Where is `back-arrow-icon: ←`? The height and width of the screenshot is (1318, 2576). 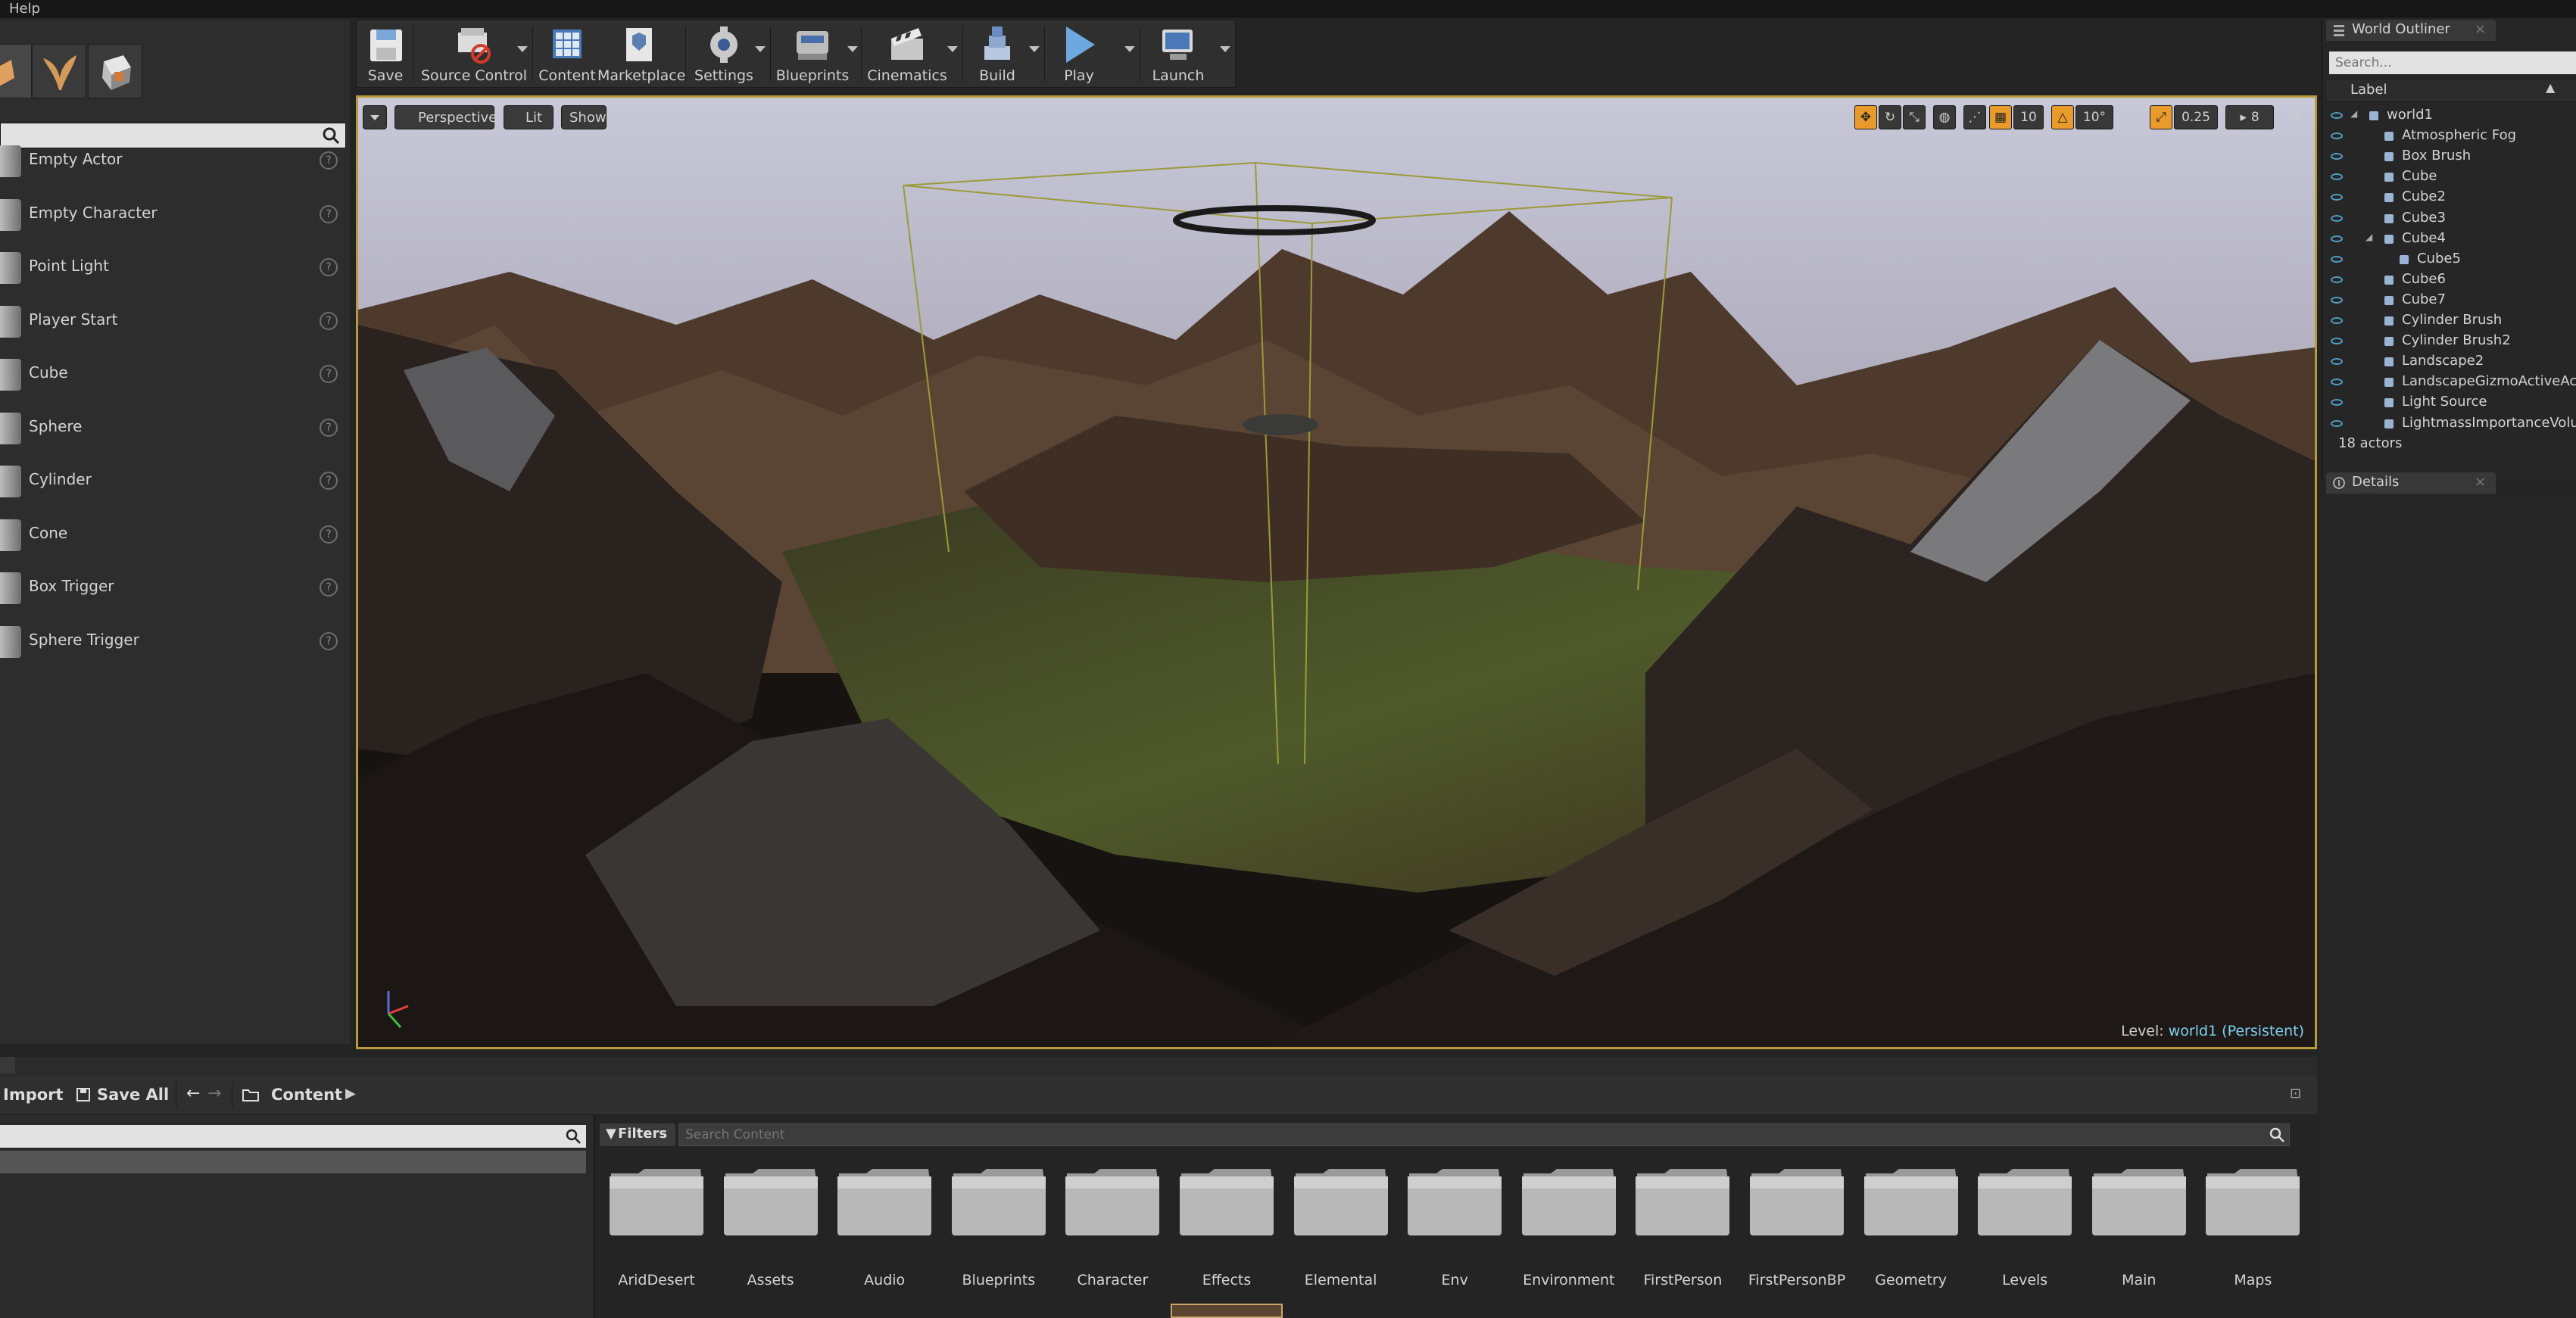 back-arrow-icon: ← is located at coordinates (193, 1093).